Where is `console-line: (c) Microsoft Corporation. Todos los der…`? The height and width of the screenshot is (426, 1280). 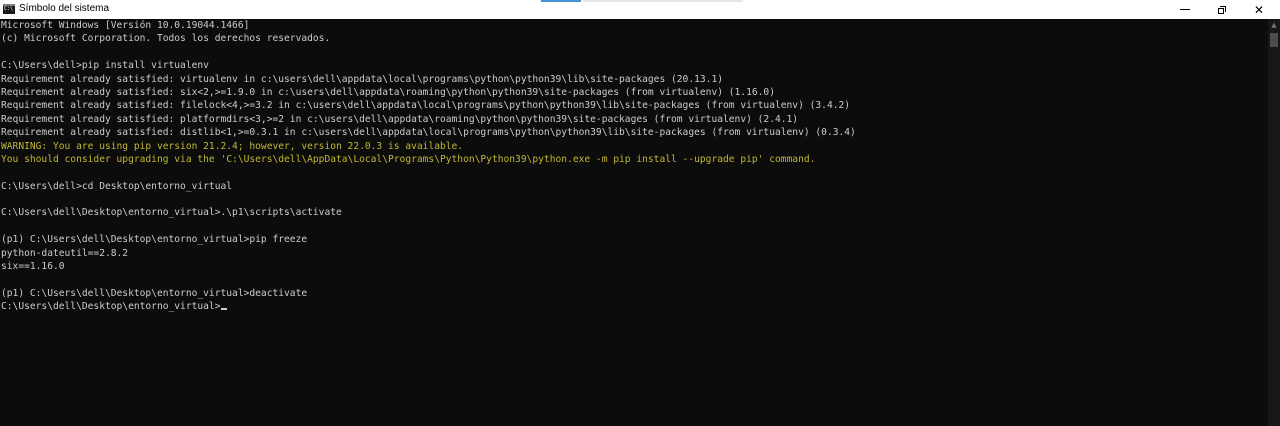 console-line: (c) Microsoft Corporation. Todos los der… is located at coordinates (166, 39).